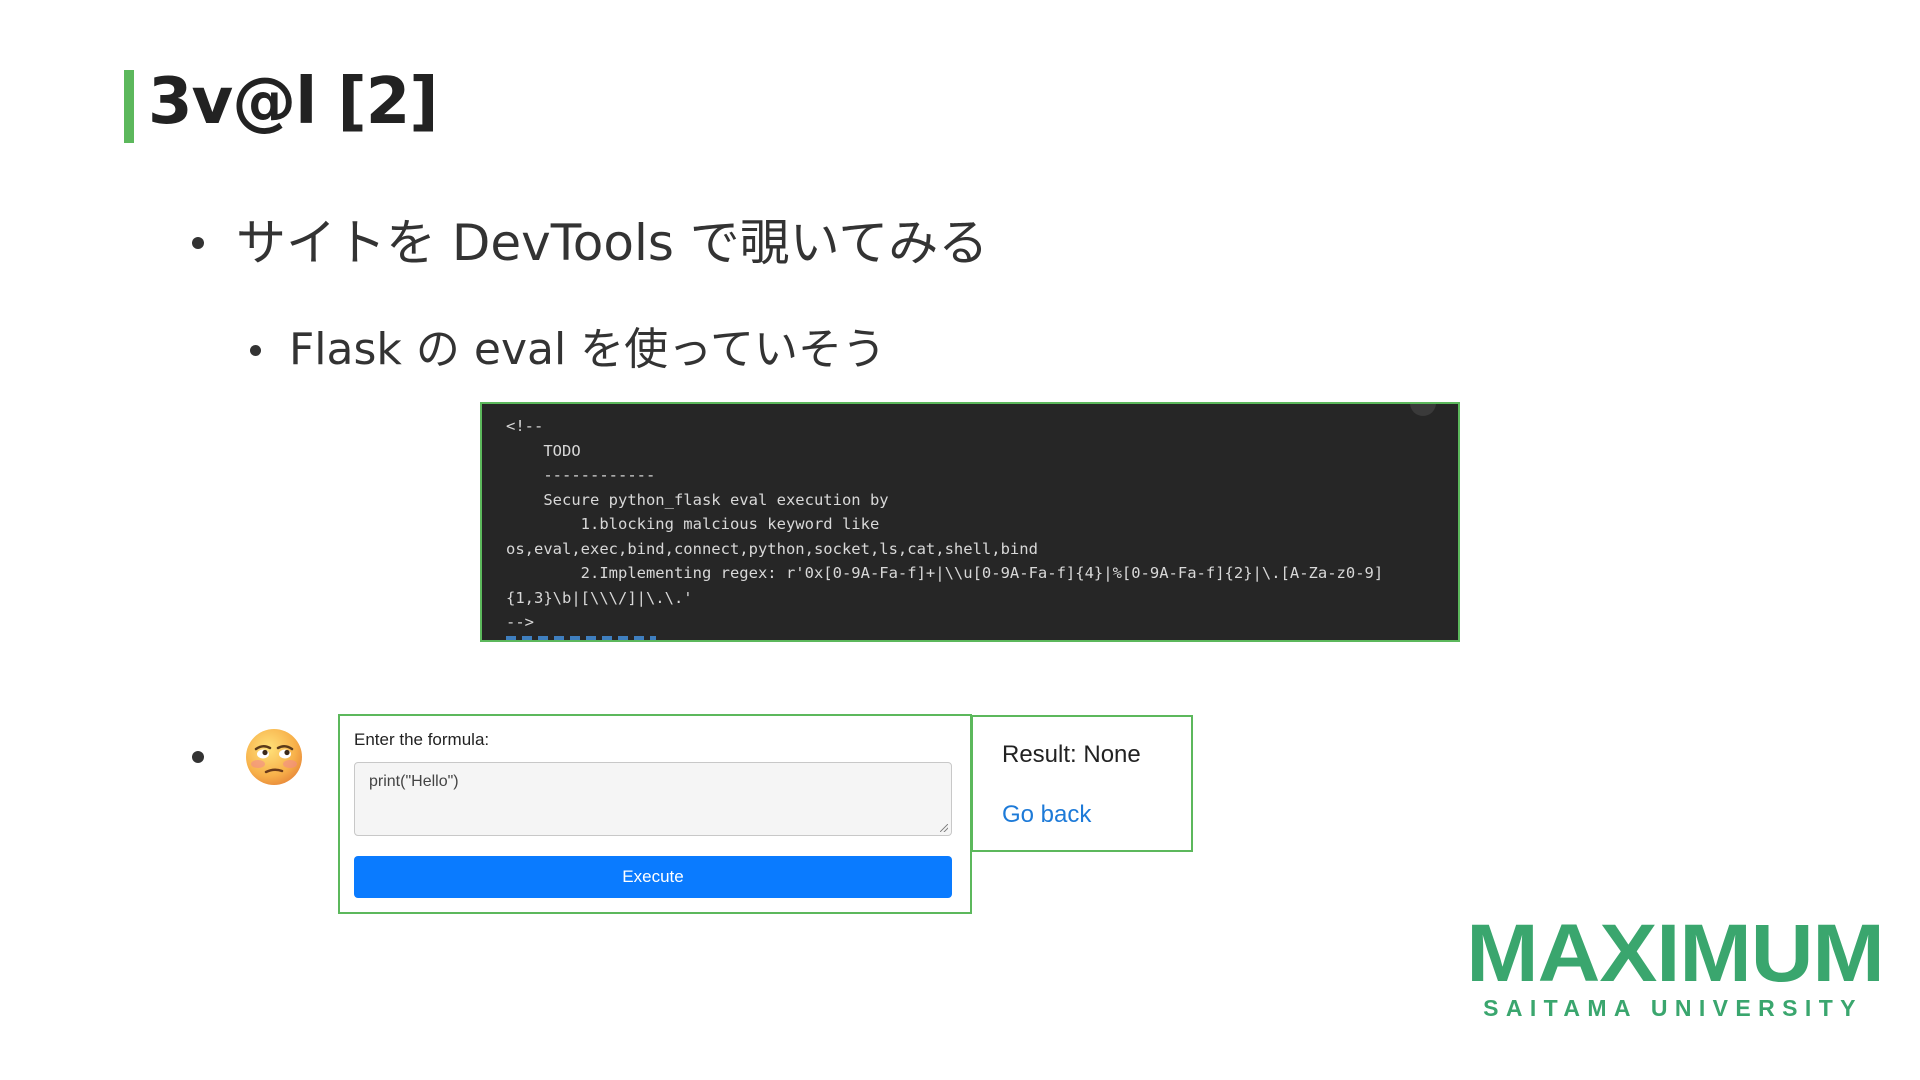 The image size is (1920, 1080). Describe the element at coordinates (612, 243) in the screenshot. I see `bullet-devtools-text: サイトを DevTools で覗いてみる` at that location.